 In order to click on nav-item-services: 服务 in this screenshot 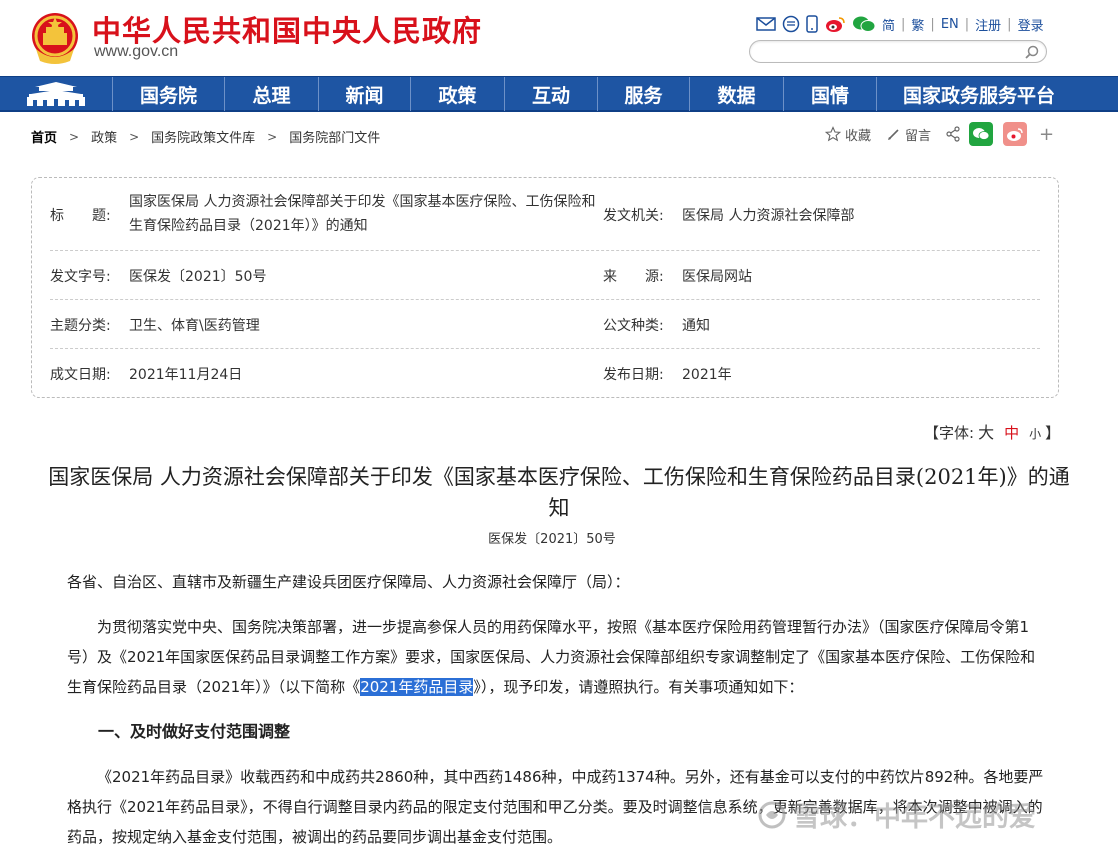, I will do `click(643, 94)`.